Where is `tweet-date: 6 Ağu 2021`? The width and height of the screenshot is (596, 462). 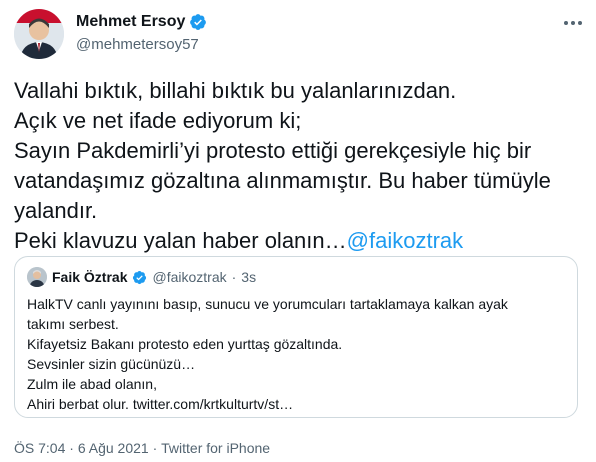 tweet-date: 6 Ağu 2021 is located at coordinates (113, 448).